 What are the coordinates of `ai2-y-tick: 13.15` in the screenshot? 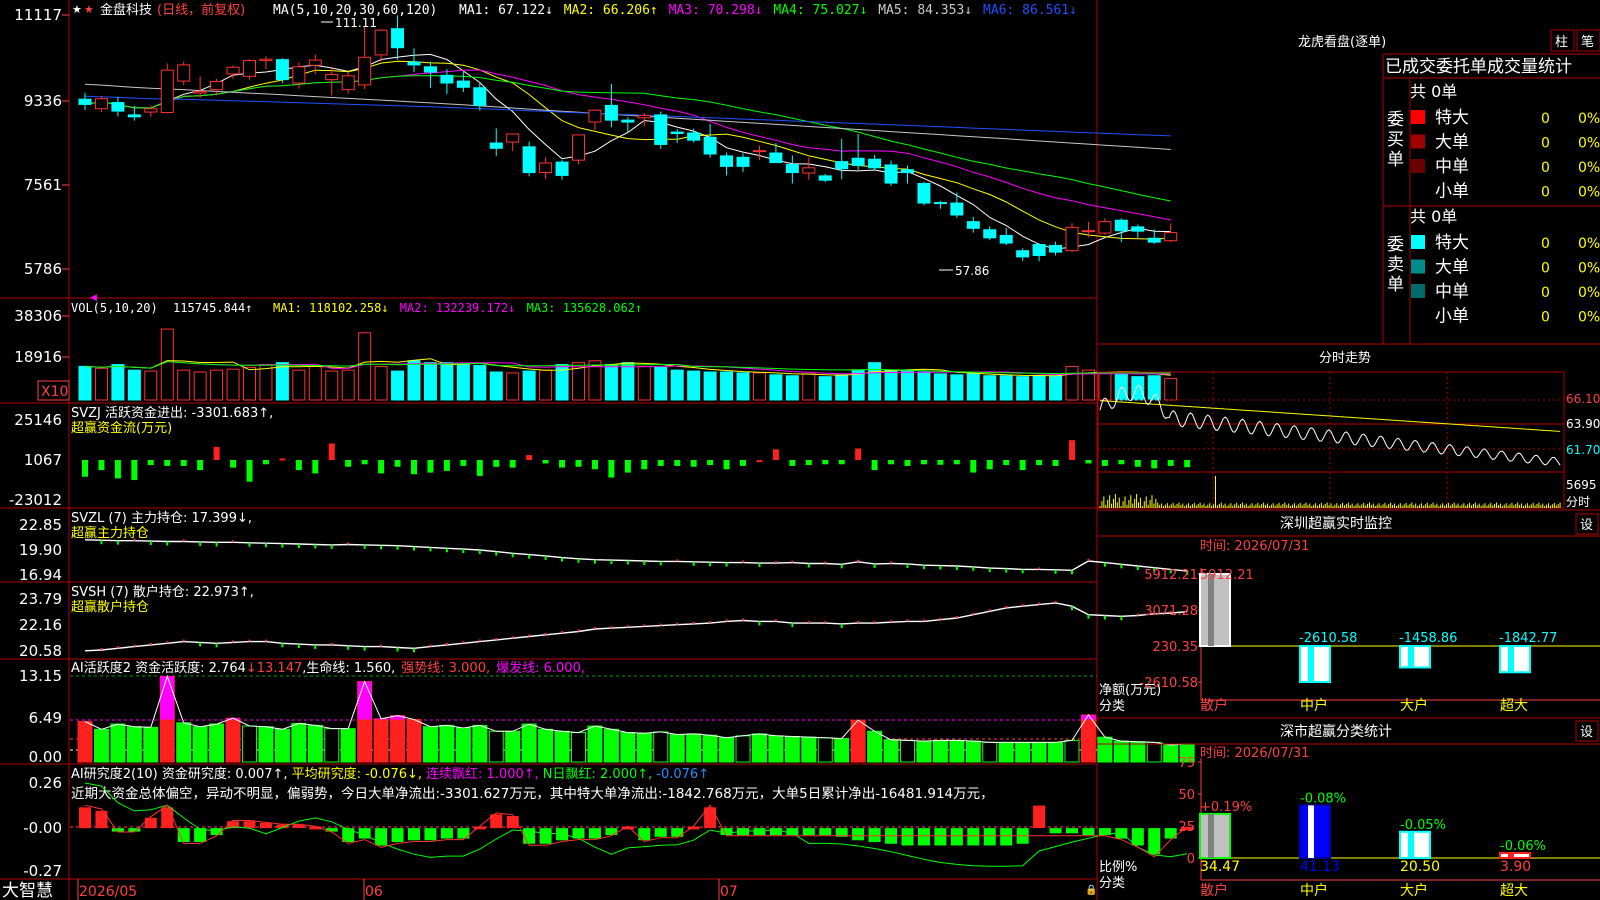 It's located at (40, 676).